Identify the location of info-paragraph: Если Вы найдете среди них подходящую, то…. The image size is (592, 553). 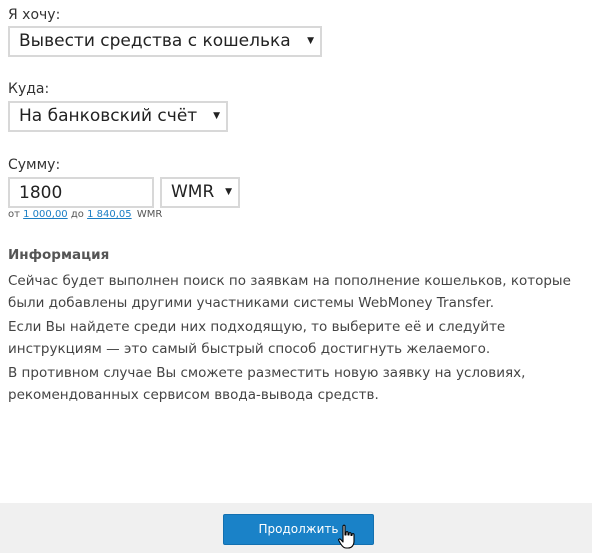
(257, 338).